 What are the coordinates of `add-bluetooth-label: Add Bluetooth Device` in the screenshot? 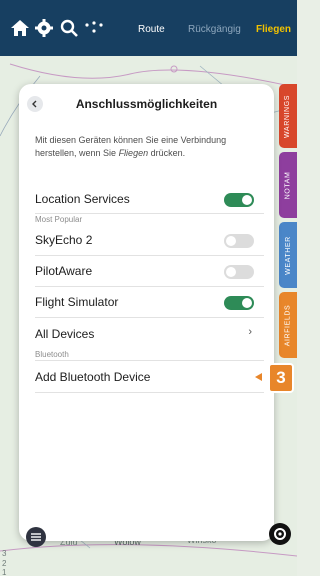 It's located at (93, 376).